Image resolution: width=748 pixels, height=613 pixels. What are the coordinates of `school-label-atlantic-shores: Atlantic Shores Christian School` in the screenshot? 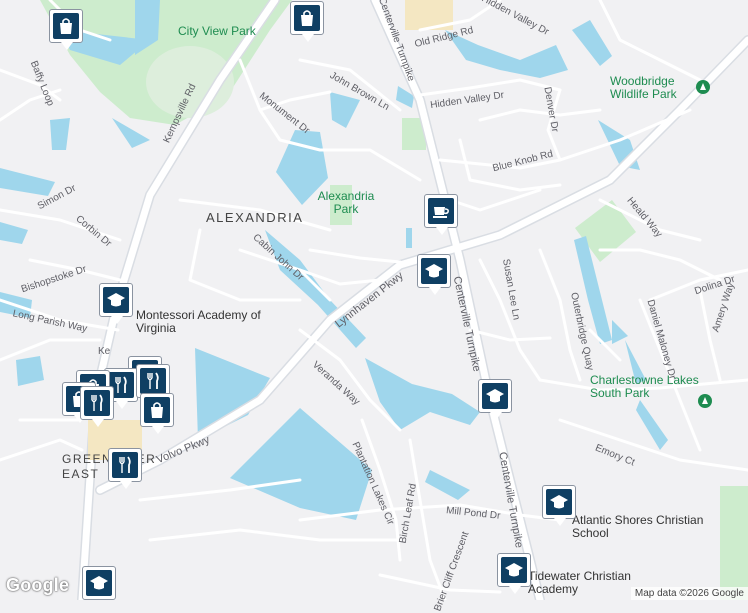 It's located at (638, 526).